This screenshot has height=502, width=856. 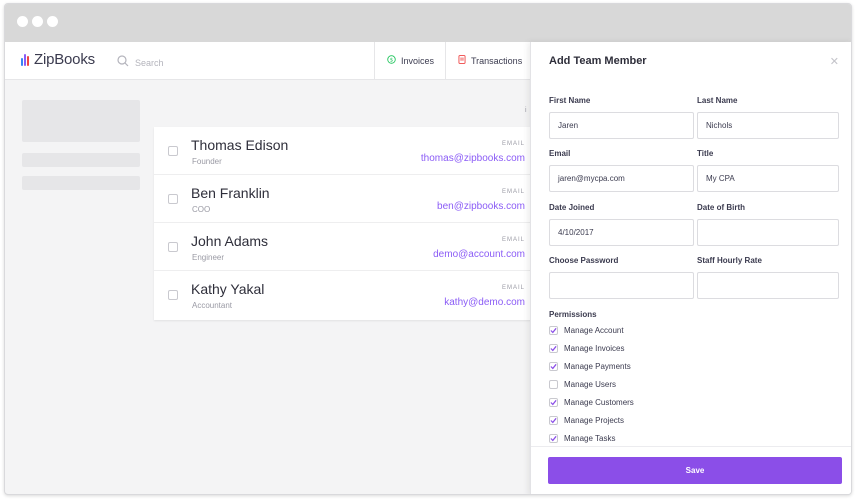 I want to click on member-role: Engineer, so click(x=208, y=257).